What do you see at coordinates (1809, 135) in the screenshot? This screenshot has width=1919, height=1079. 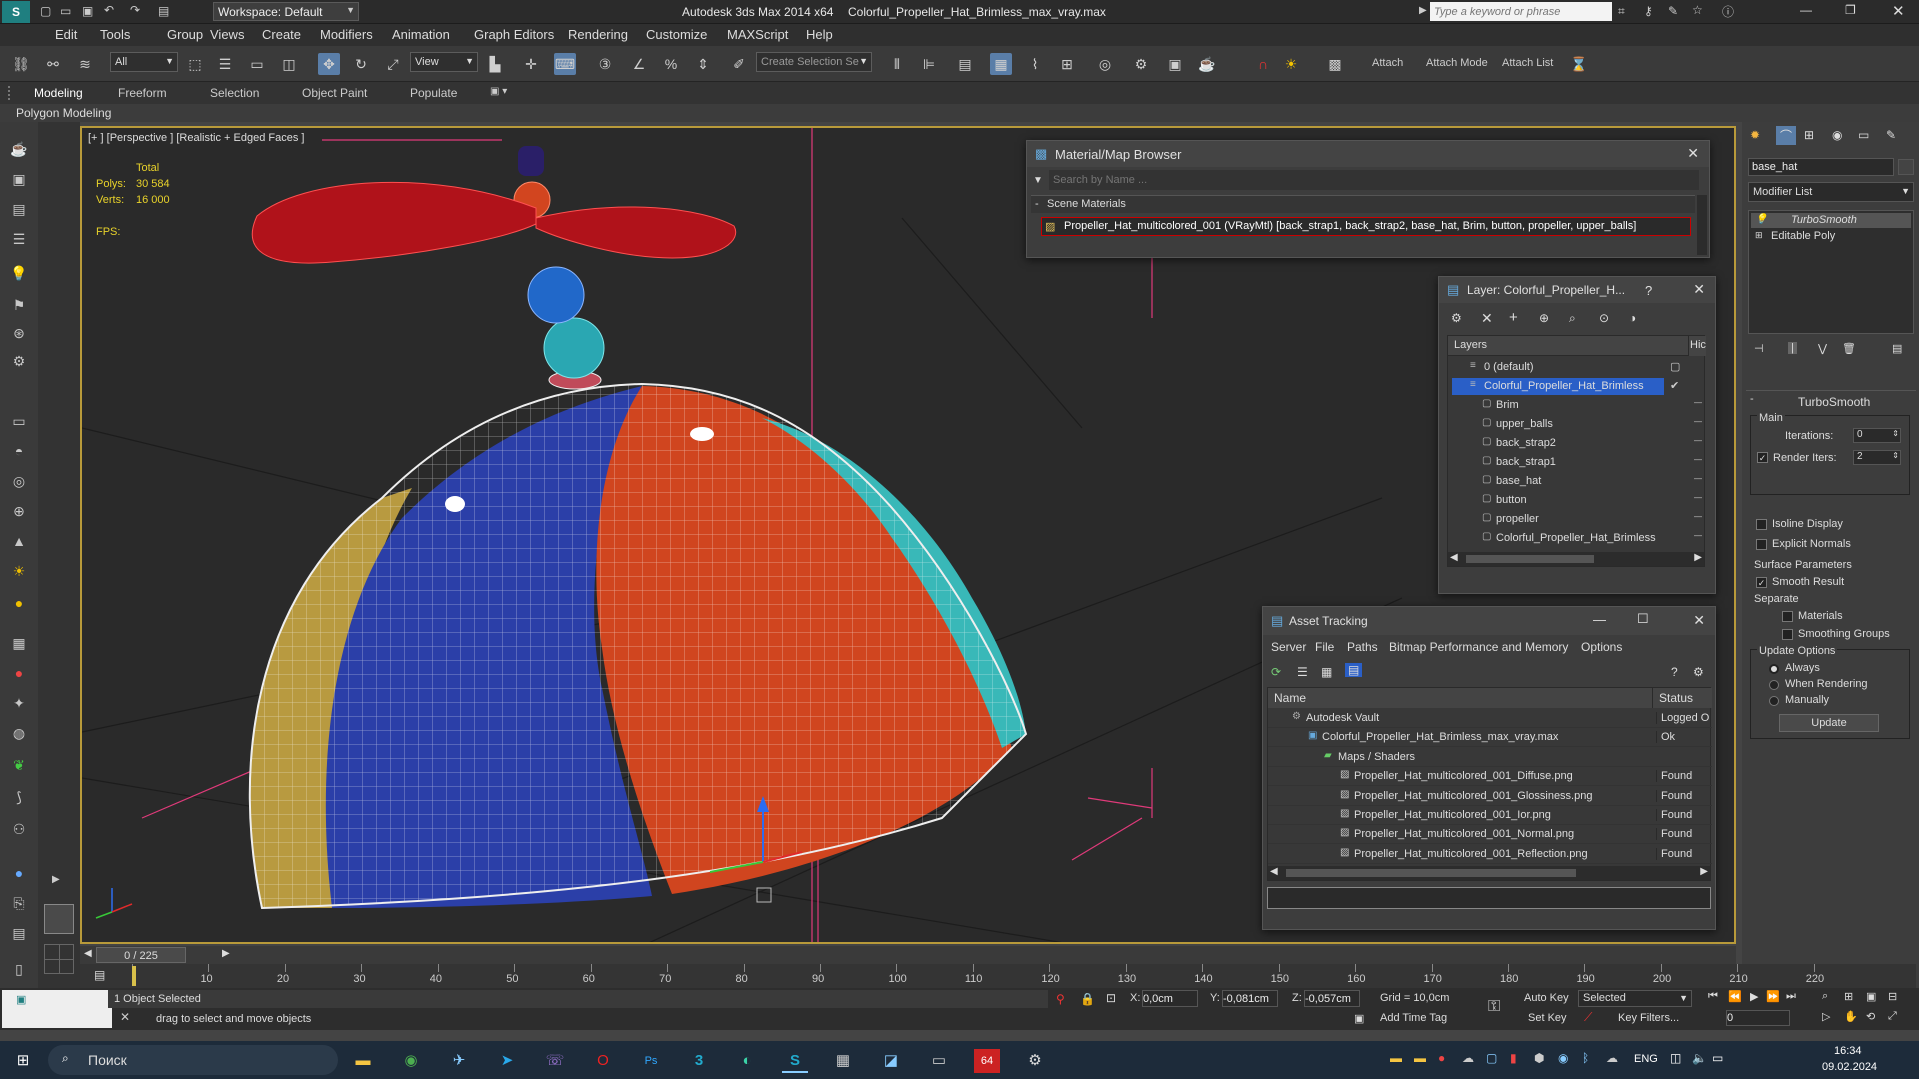 I see `hierarchy-tab-icon: ⊞` at bounding box center [1809, 135].